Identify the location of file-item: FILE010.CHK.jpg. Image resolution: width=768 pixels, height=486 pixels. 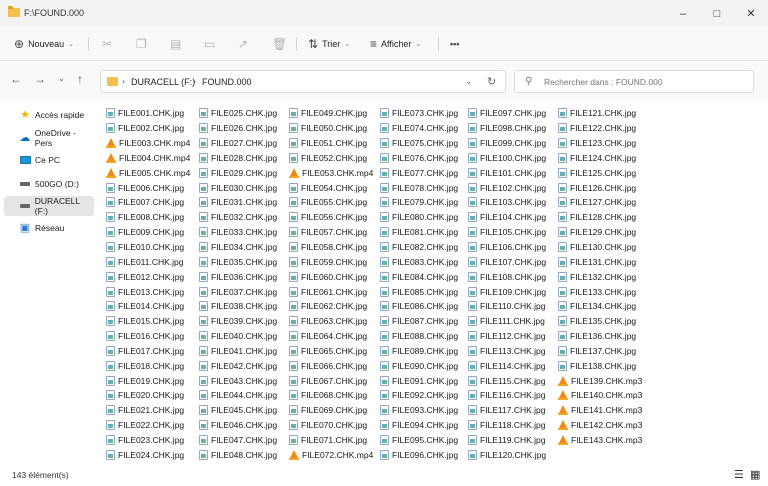
(148, 247).